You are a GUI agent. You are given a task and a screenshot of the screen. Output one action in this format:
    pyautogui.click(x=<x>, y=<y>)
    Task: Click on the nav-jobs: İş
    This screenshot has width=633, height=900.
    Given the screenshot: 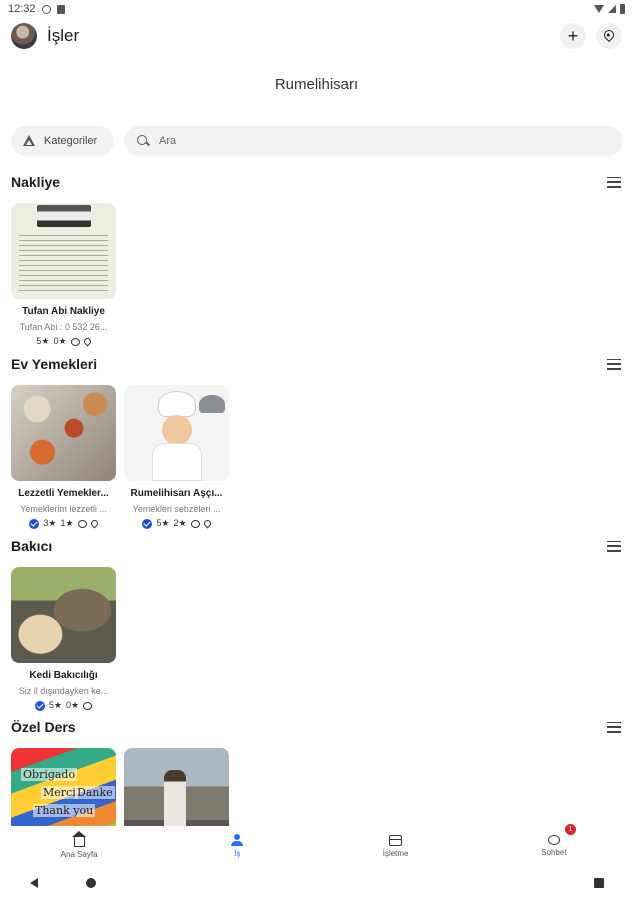 What is the action you would take?
    pyautogui.click(x=237, y=846)
    